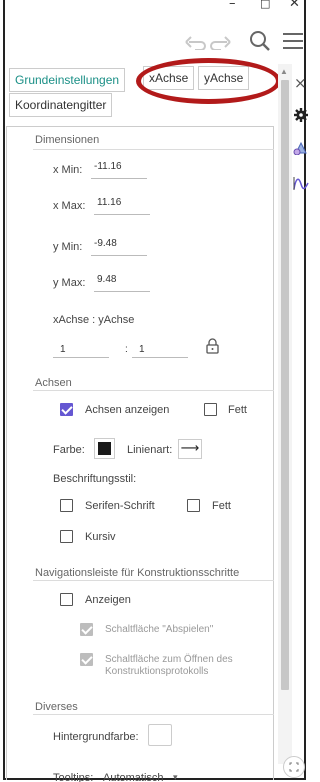 Image resolution: width=320 pixels, height=782 pixels. Describe the element at coordinates (81, 357) in the screenshot. I see `ratio-x-underline` at that location.